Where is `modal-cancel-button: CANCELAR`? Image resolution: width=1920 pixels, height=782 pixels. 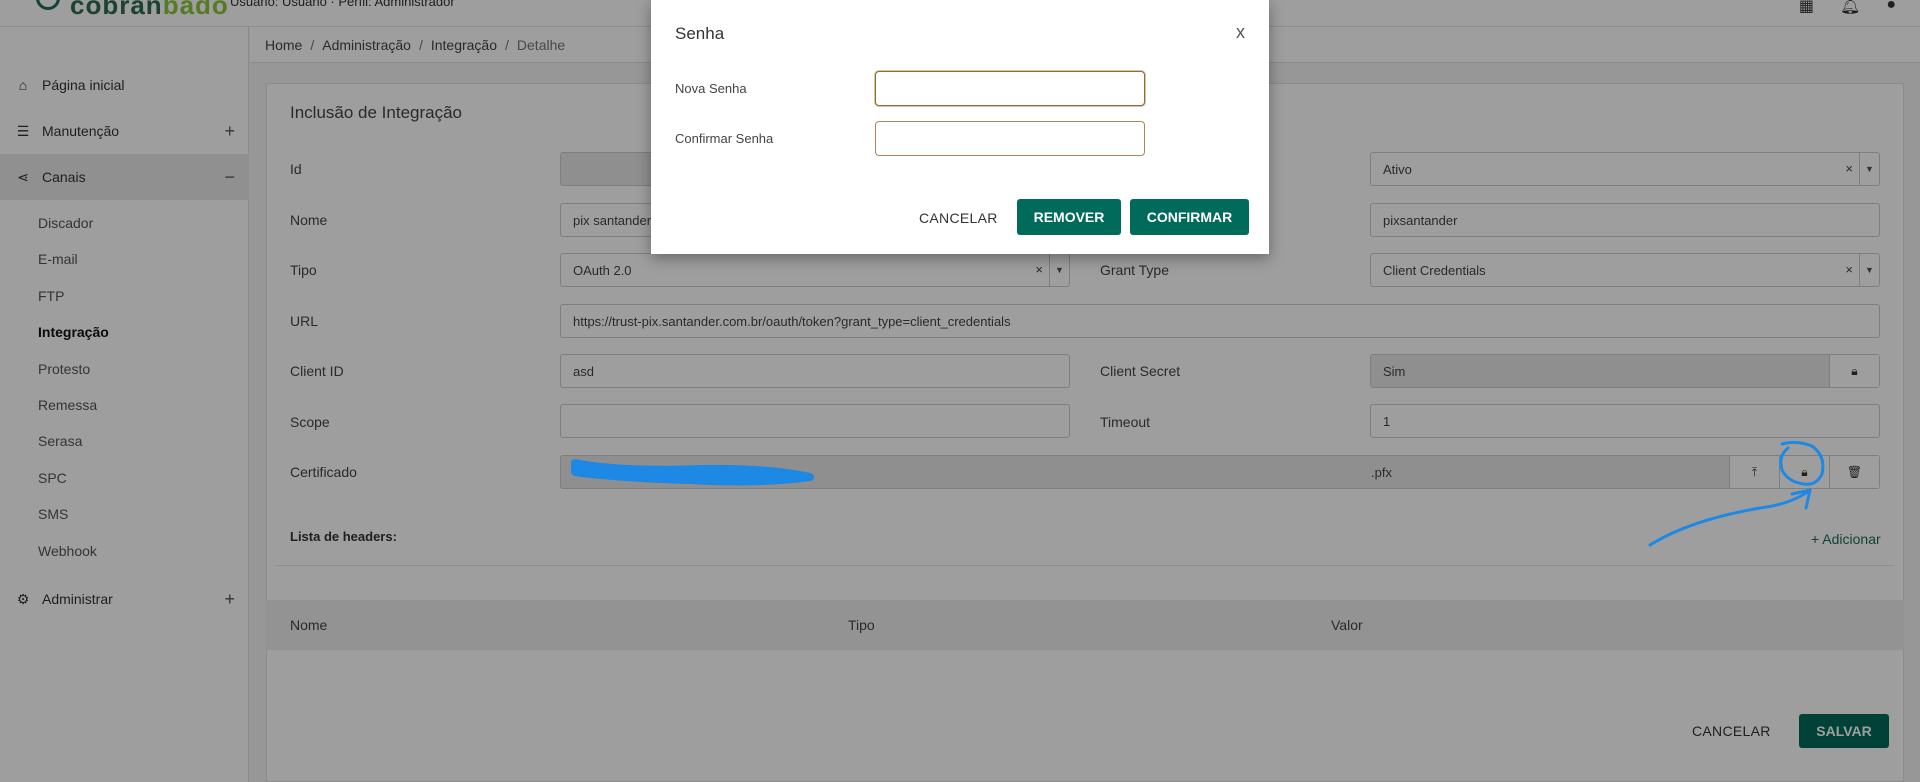
modal-cancel-button: CANCELAR is located at coordinates (958, 218).